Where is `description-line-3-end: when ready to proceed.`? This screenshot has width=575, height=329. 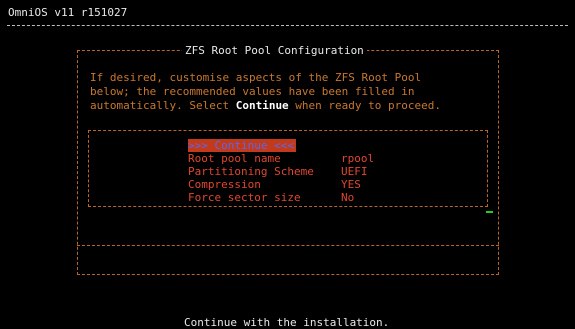 description-line-3-end: when ready to proceed. is located at coordinates (365, 105).